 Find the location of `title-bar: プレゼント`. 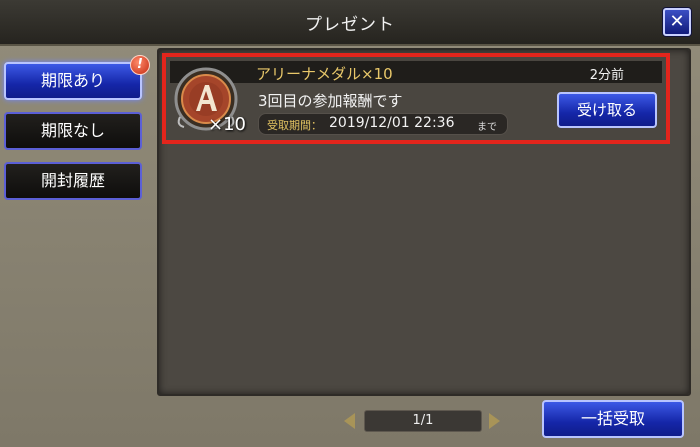

title-bar: プレゼント is located at coordinates (350, 23).